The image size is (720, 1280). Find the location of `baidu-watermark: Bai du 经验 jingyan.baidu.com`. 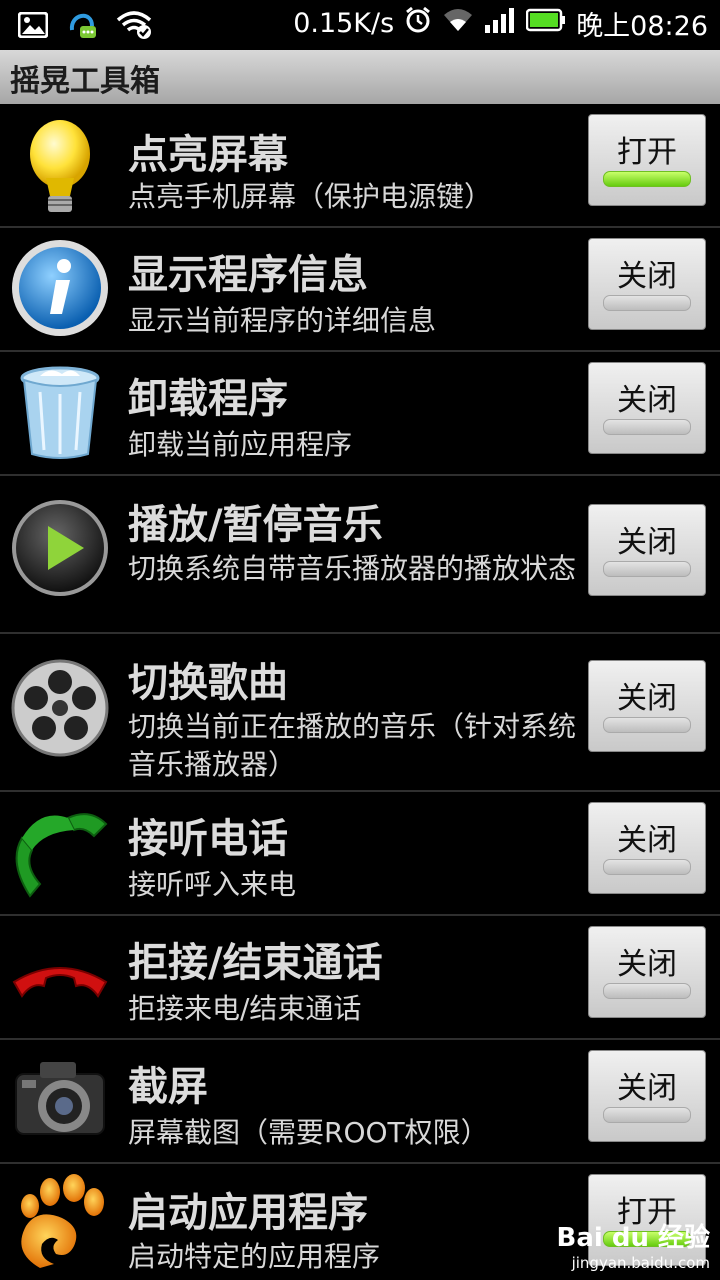

baidu-watermark: Bai du 经验 jingyan.baidu.com is located at coordinates (634, 1244).